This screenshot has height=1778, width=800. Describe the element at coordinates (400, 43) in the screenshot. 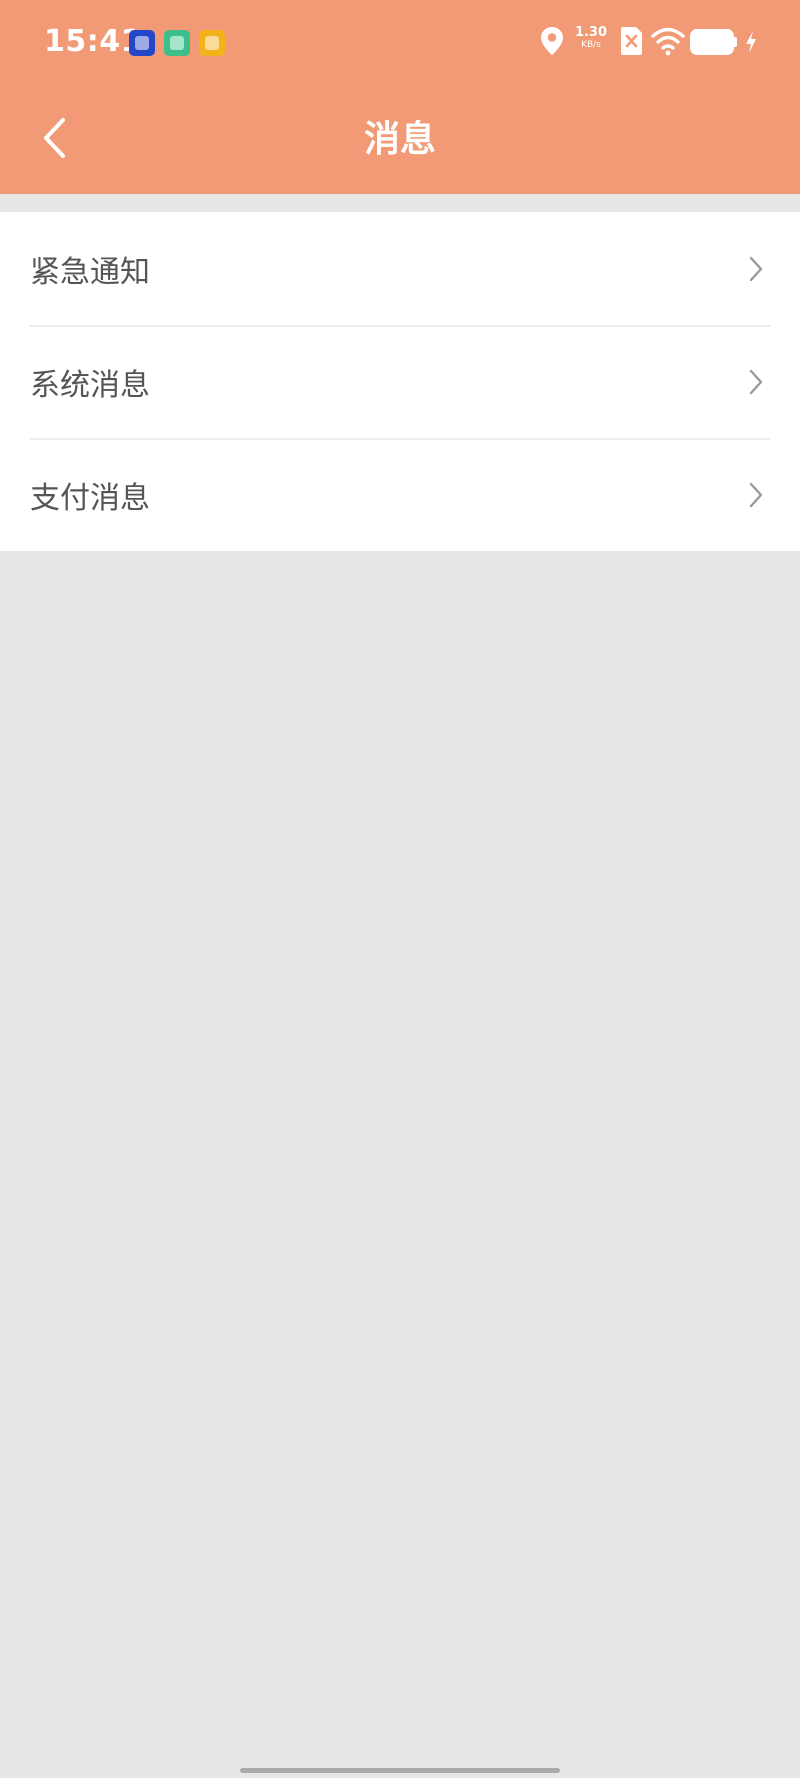

I see `status-bar: 15:41 1.30 KB/s` at that location.